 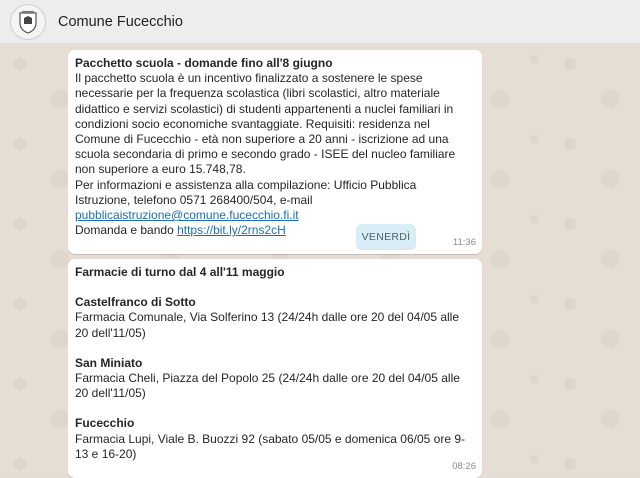 I want to click on bando-text: Domanda e bando, so click(x=126, y=230).